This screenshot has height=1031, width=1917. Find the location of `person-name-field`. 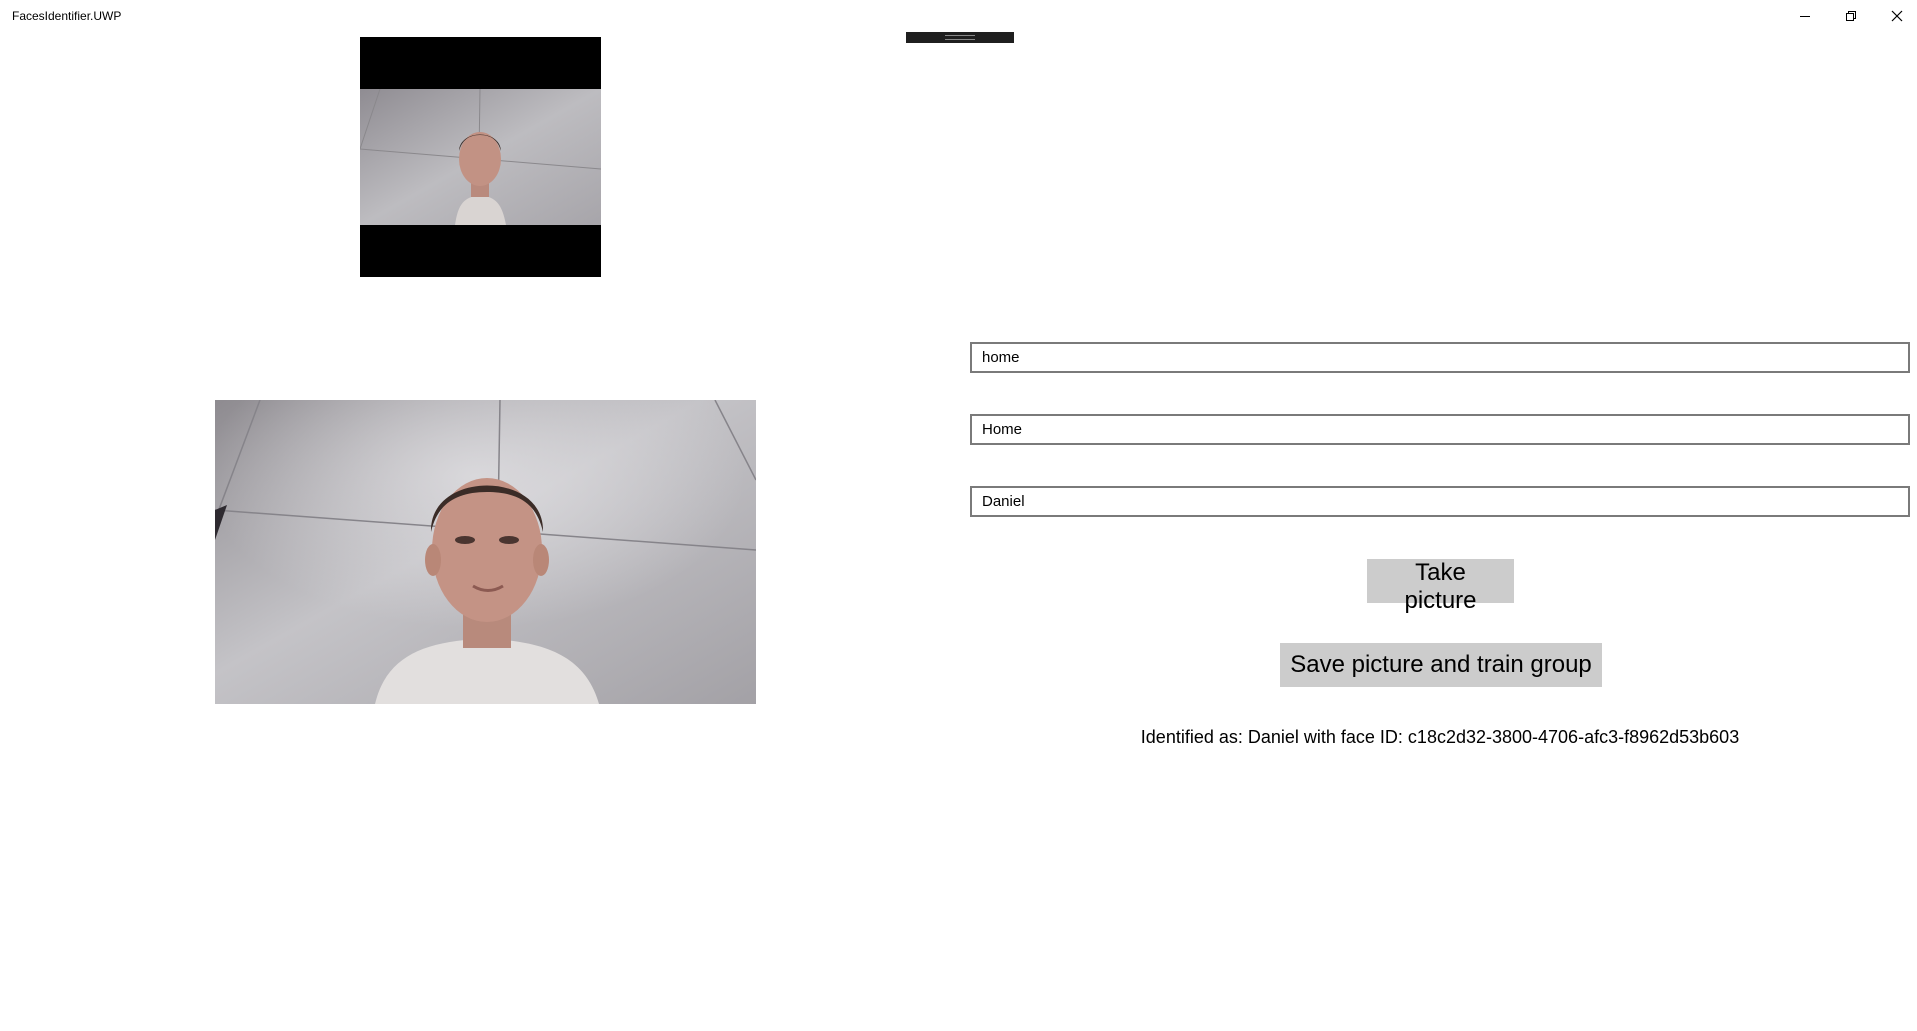

person-name-field is located at coordinates (1440, 501).